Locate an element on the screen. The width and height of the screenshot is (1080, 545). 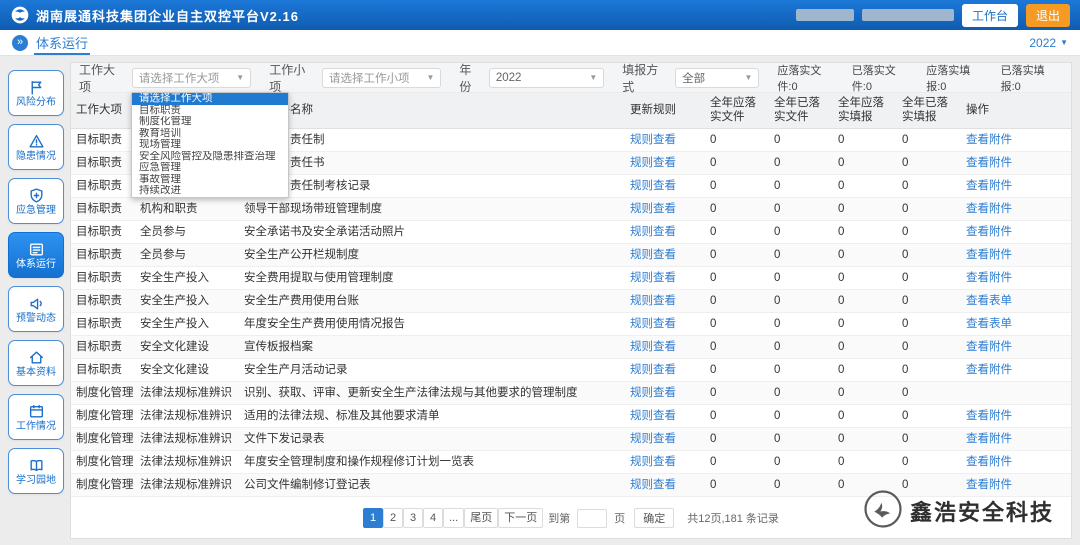
redacted-user-name is located at coordinates (907, 15).